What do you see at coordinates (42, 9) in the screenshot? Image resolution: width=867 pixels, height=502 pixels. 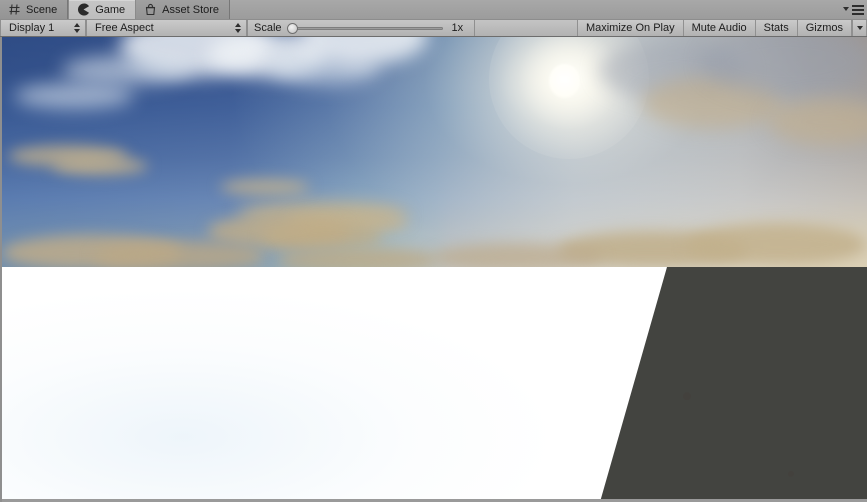 I see `tab-scene-label: Scene` at bounding box center [42, 9].